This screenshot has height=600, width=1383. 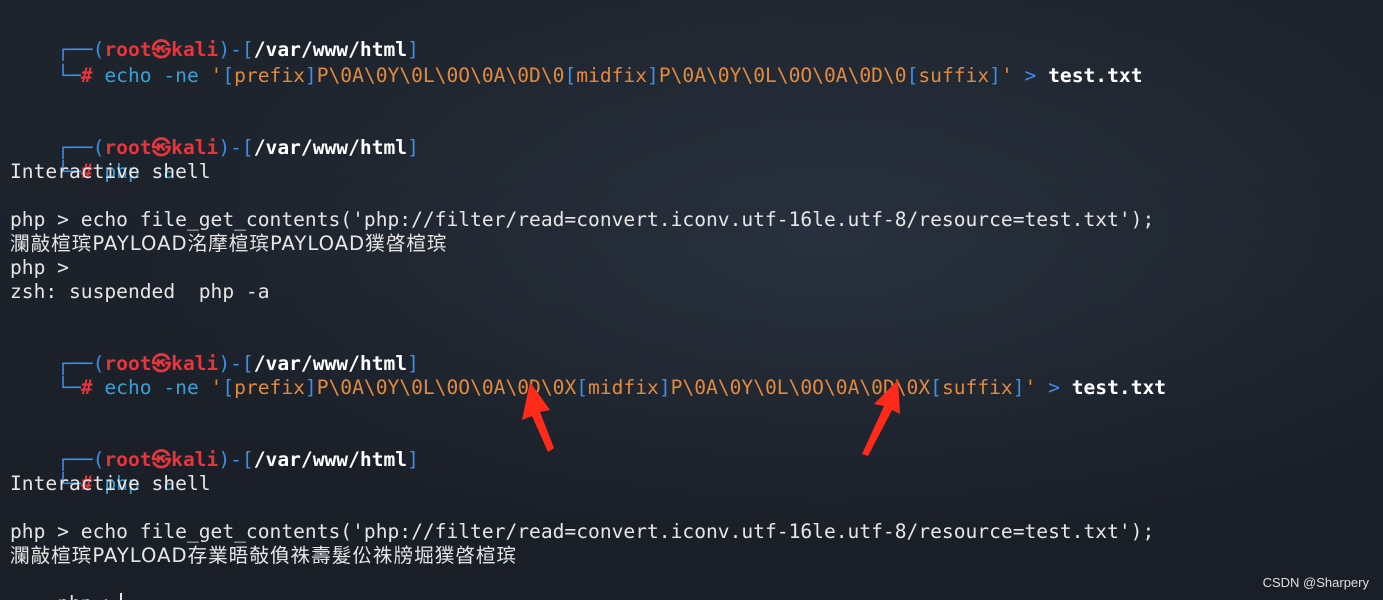 What do you see at coordinates (229, 243) in the screenshot?
I see `garbled-output: 瀾敲楦瑸PAYLOAD洺摩楦瑸PAYLOAD獛晵楦瑸` at bounding box center [229, 243].